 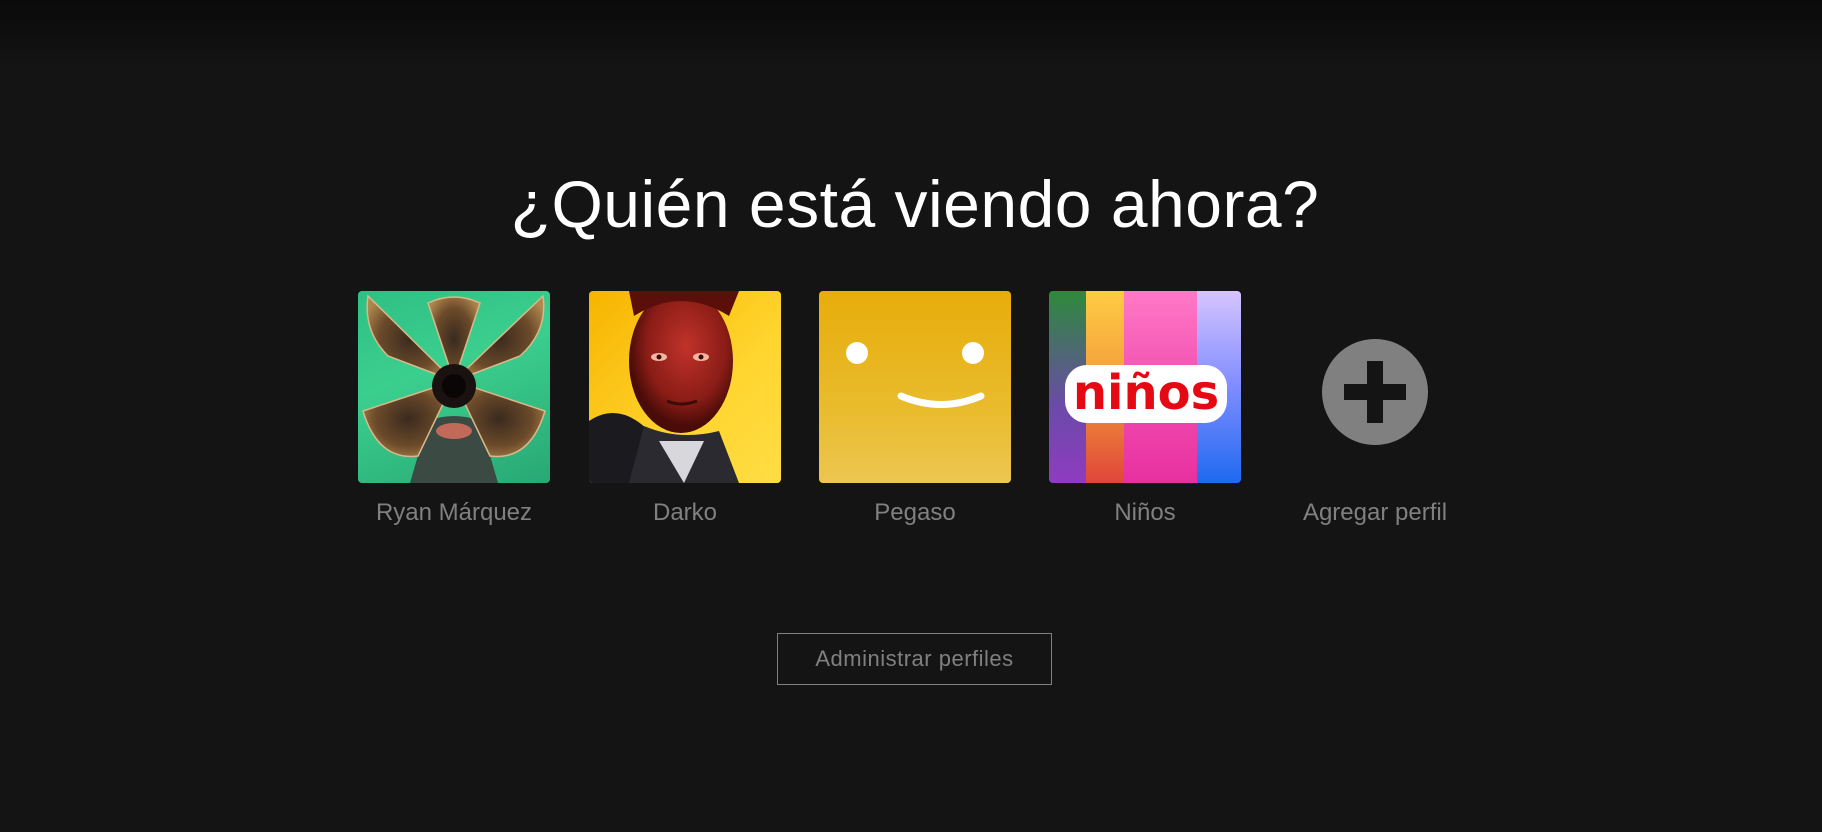 I want to click on smiley-avatar, so click(x=915, y=387).